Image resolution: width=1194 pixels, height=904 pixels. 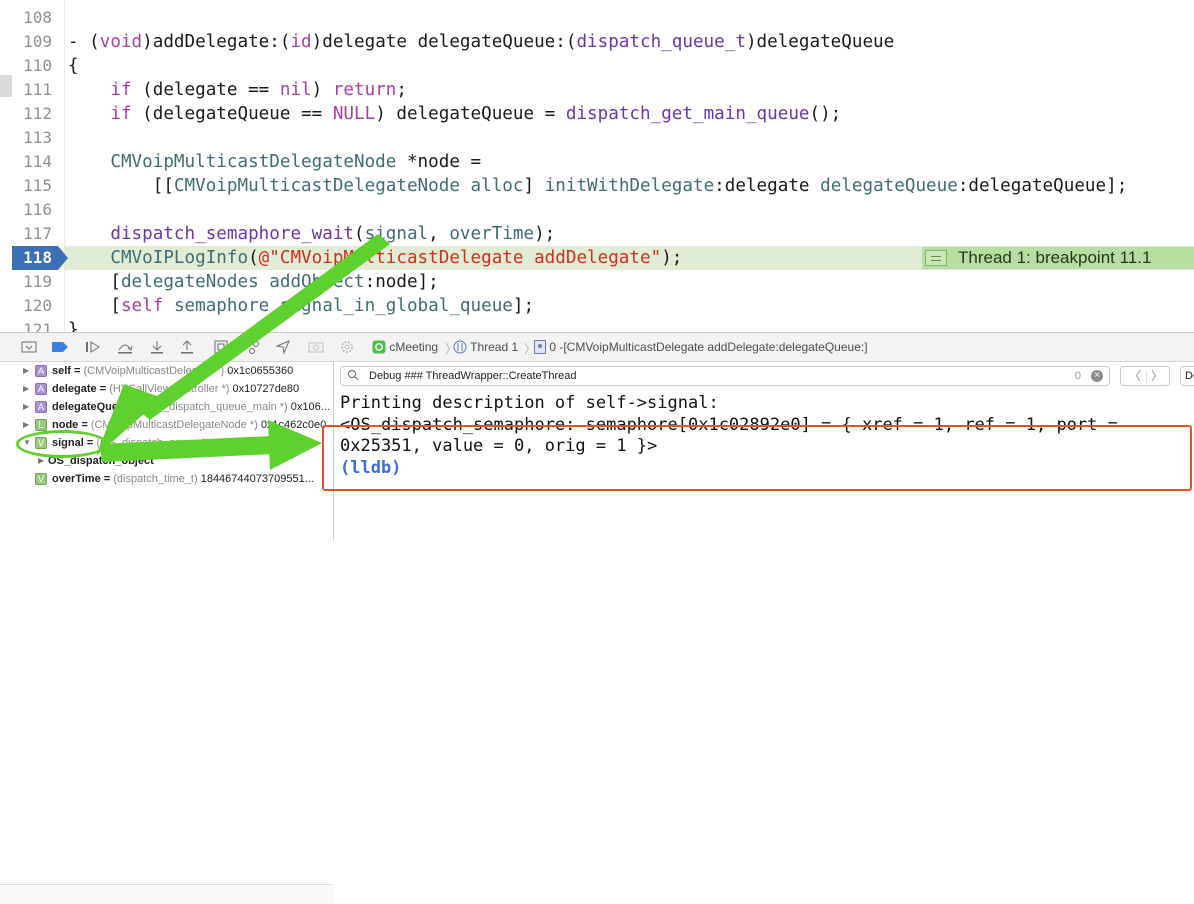 What do you see at coordinates (1157, 376) in the screenshot?
I see `next-match-icon: 〉` at bounding box center [1157, 376].